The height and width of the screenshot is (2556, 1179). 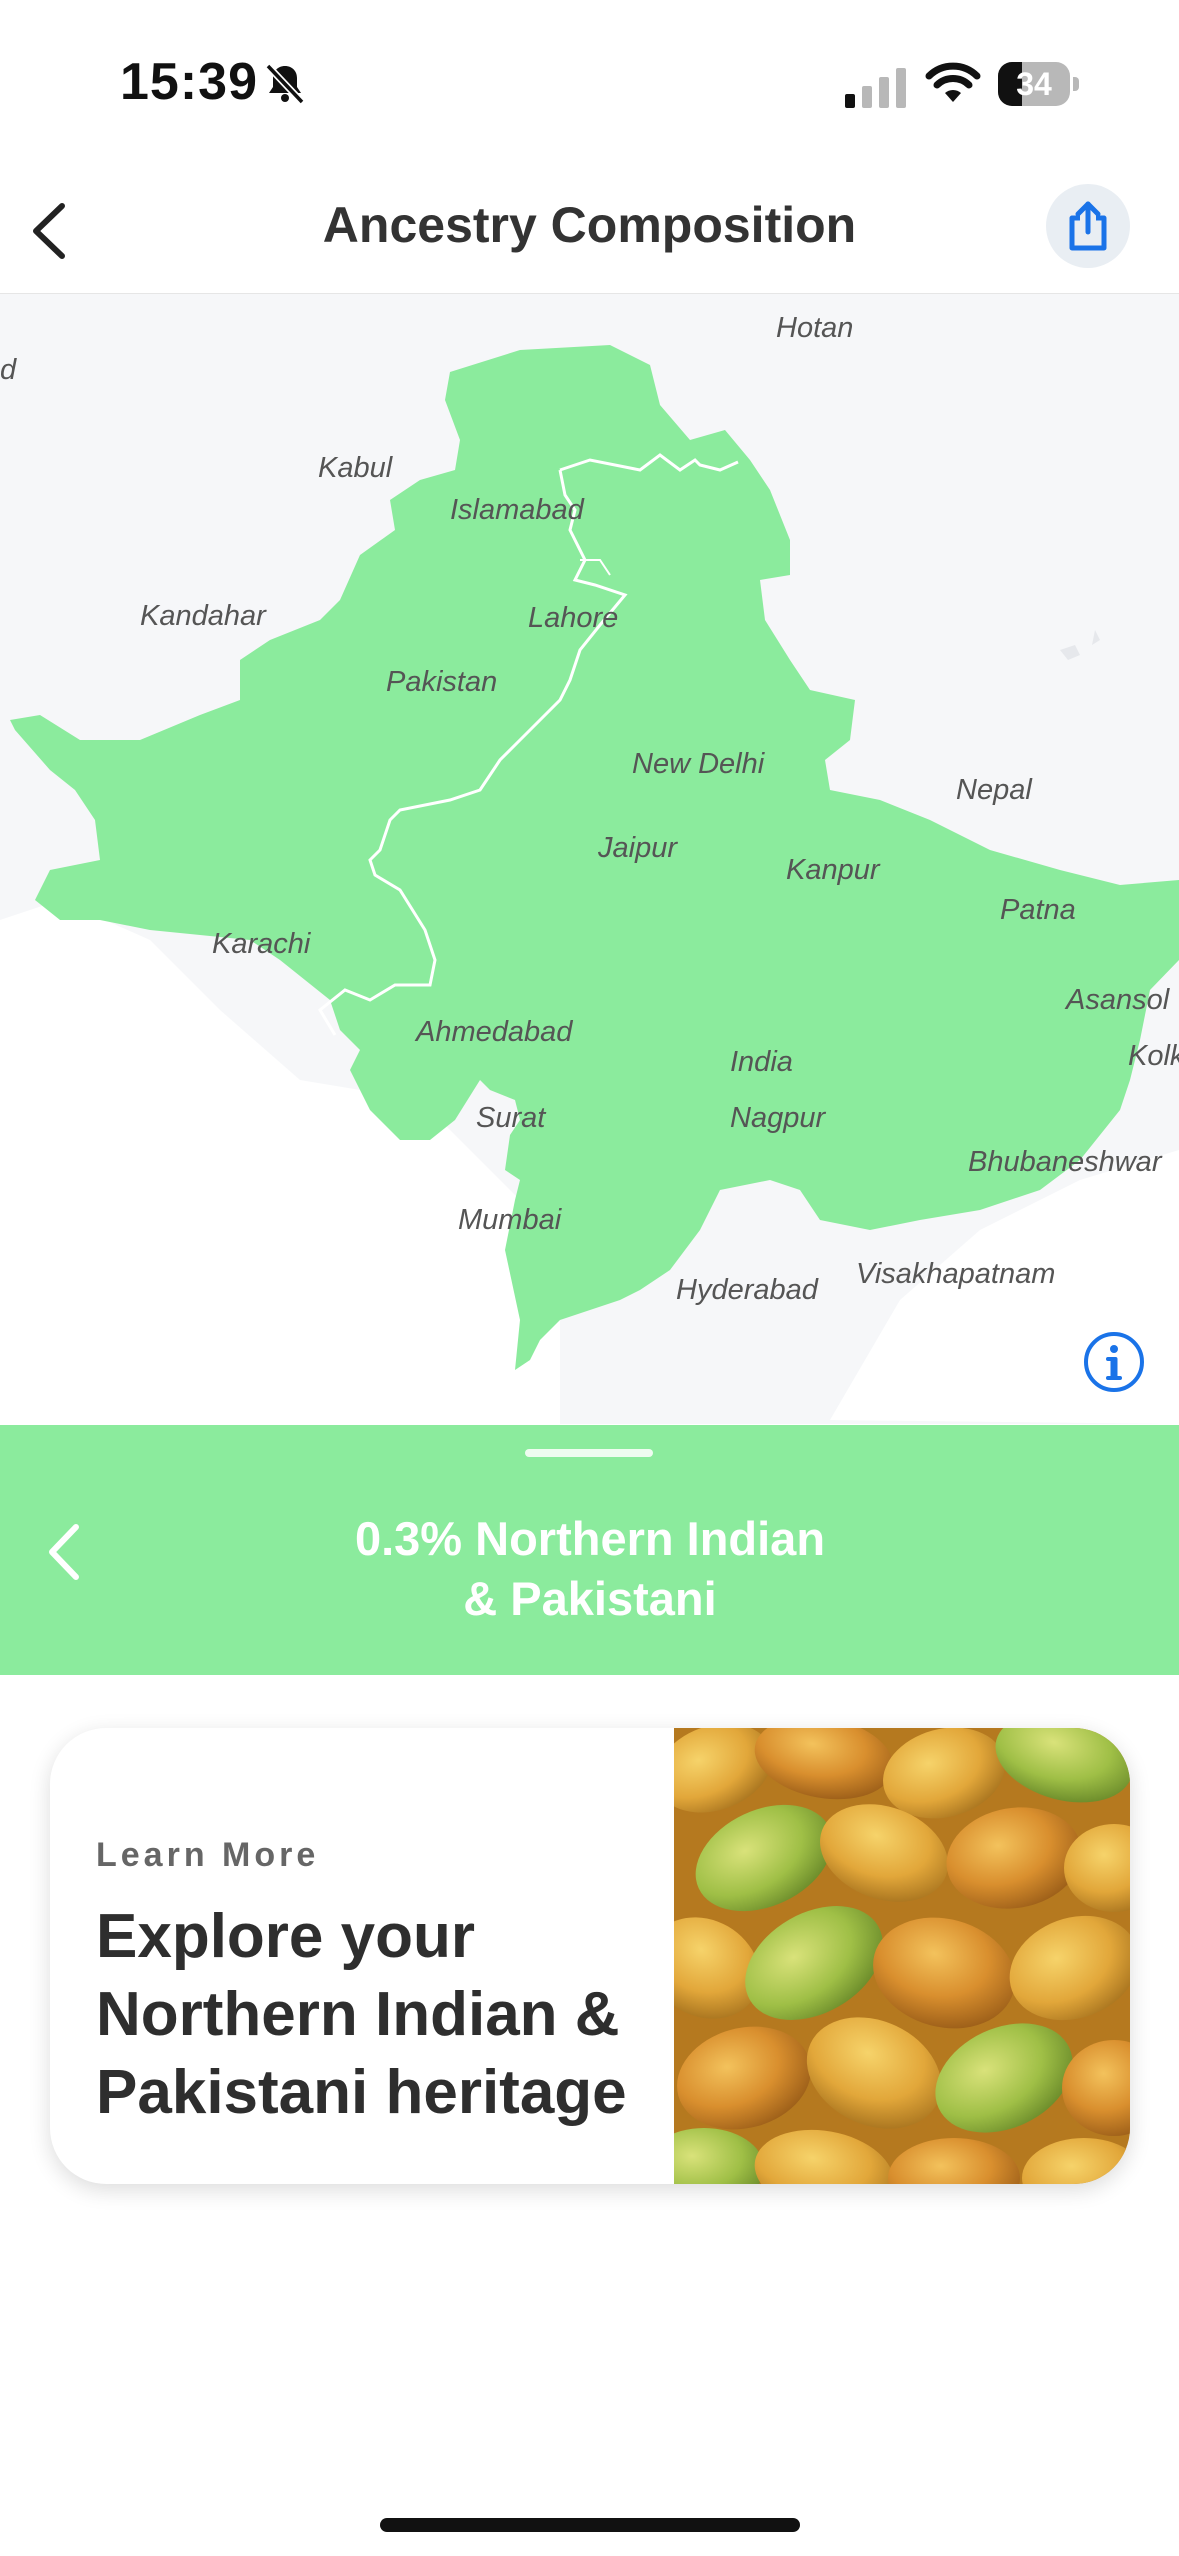 What do you see at coordinates (902, 1956) in the screenshot?
I see `mangoes-photo` at bounding box center [902, 1956].